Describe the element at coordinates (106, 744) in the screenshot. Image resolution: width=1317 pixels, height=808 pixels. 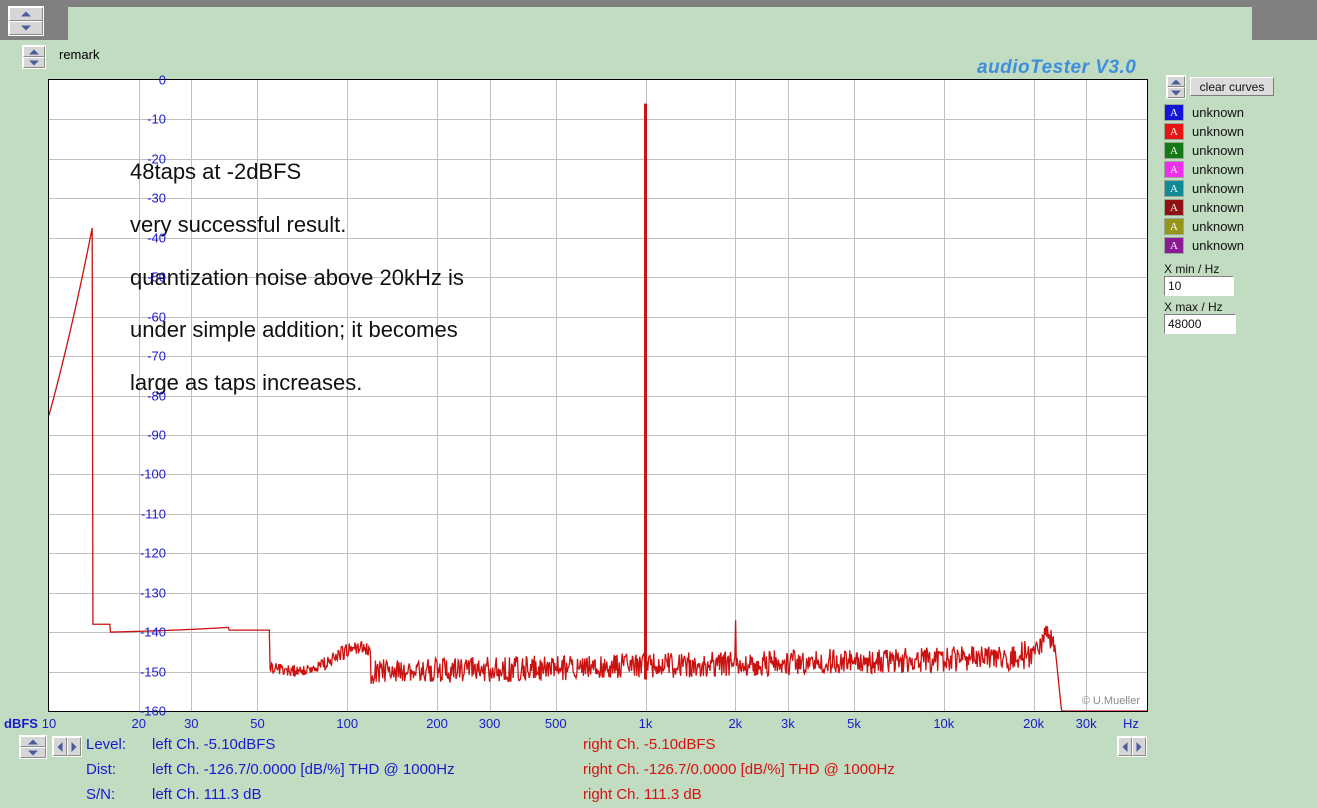
I see `status-row-key: Level:` at that location.